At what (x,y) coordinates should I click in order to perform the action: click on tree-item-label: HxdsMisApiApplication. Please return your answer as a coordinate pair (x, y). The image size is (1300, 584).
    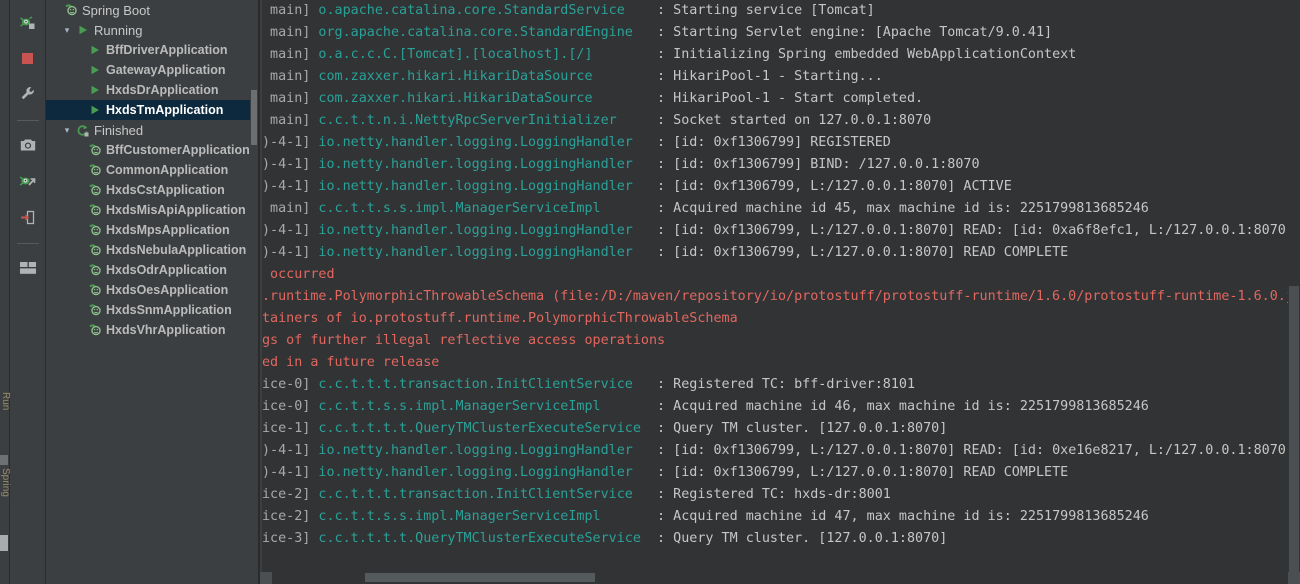
    Looking at the image, I should click on (176, 210).